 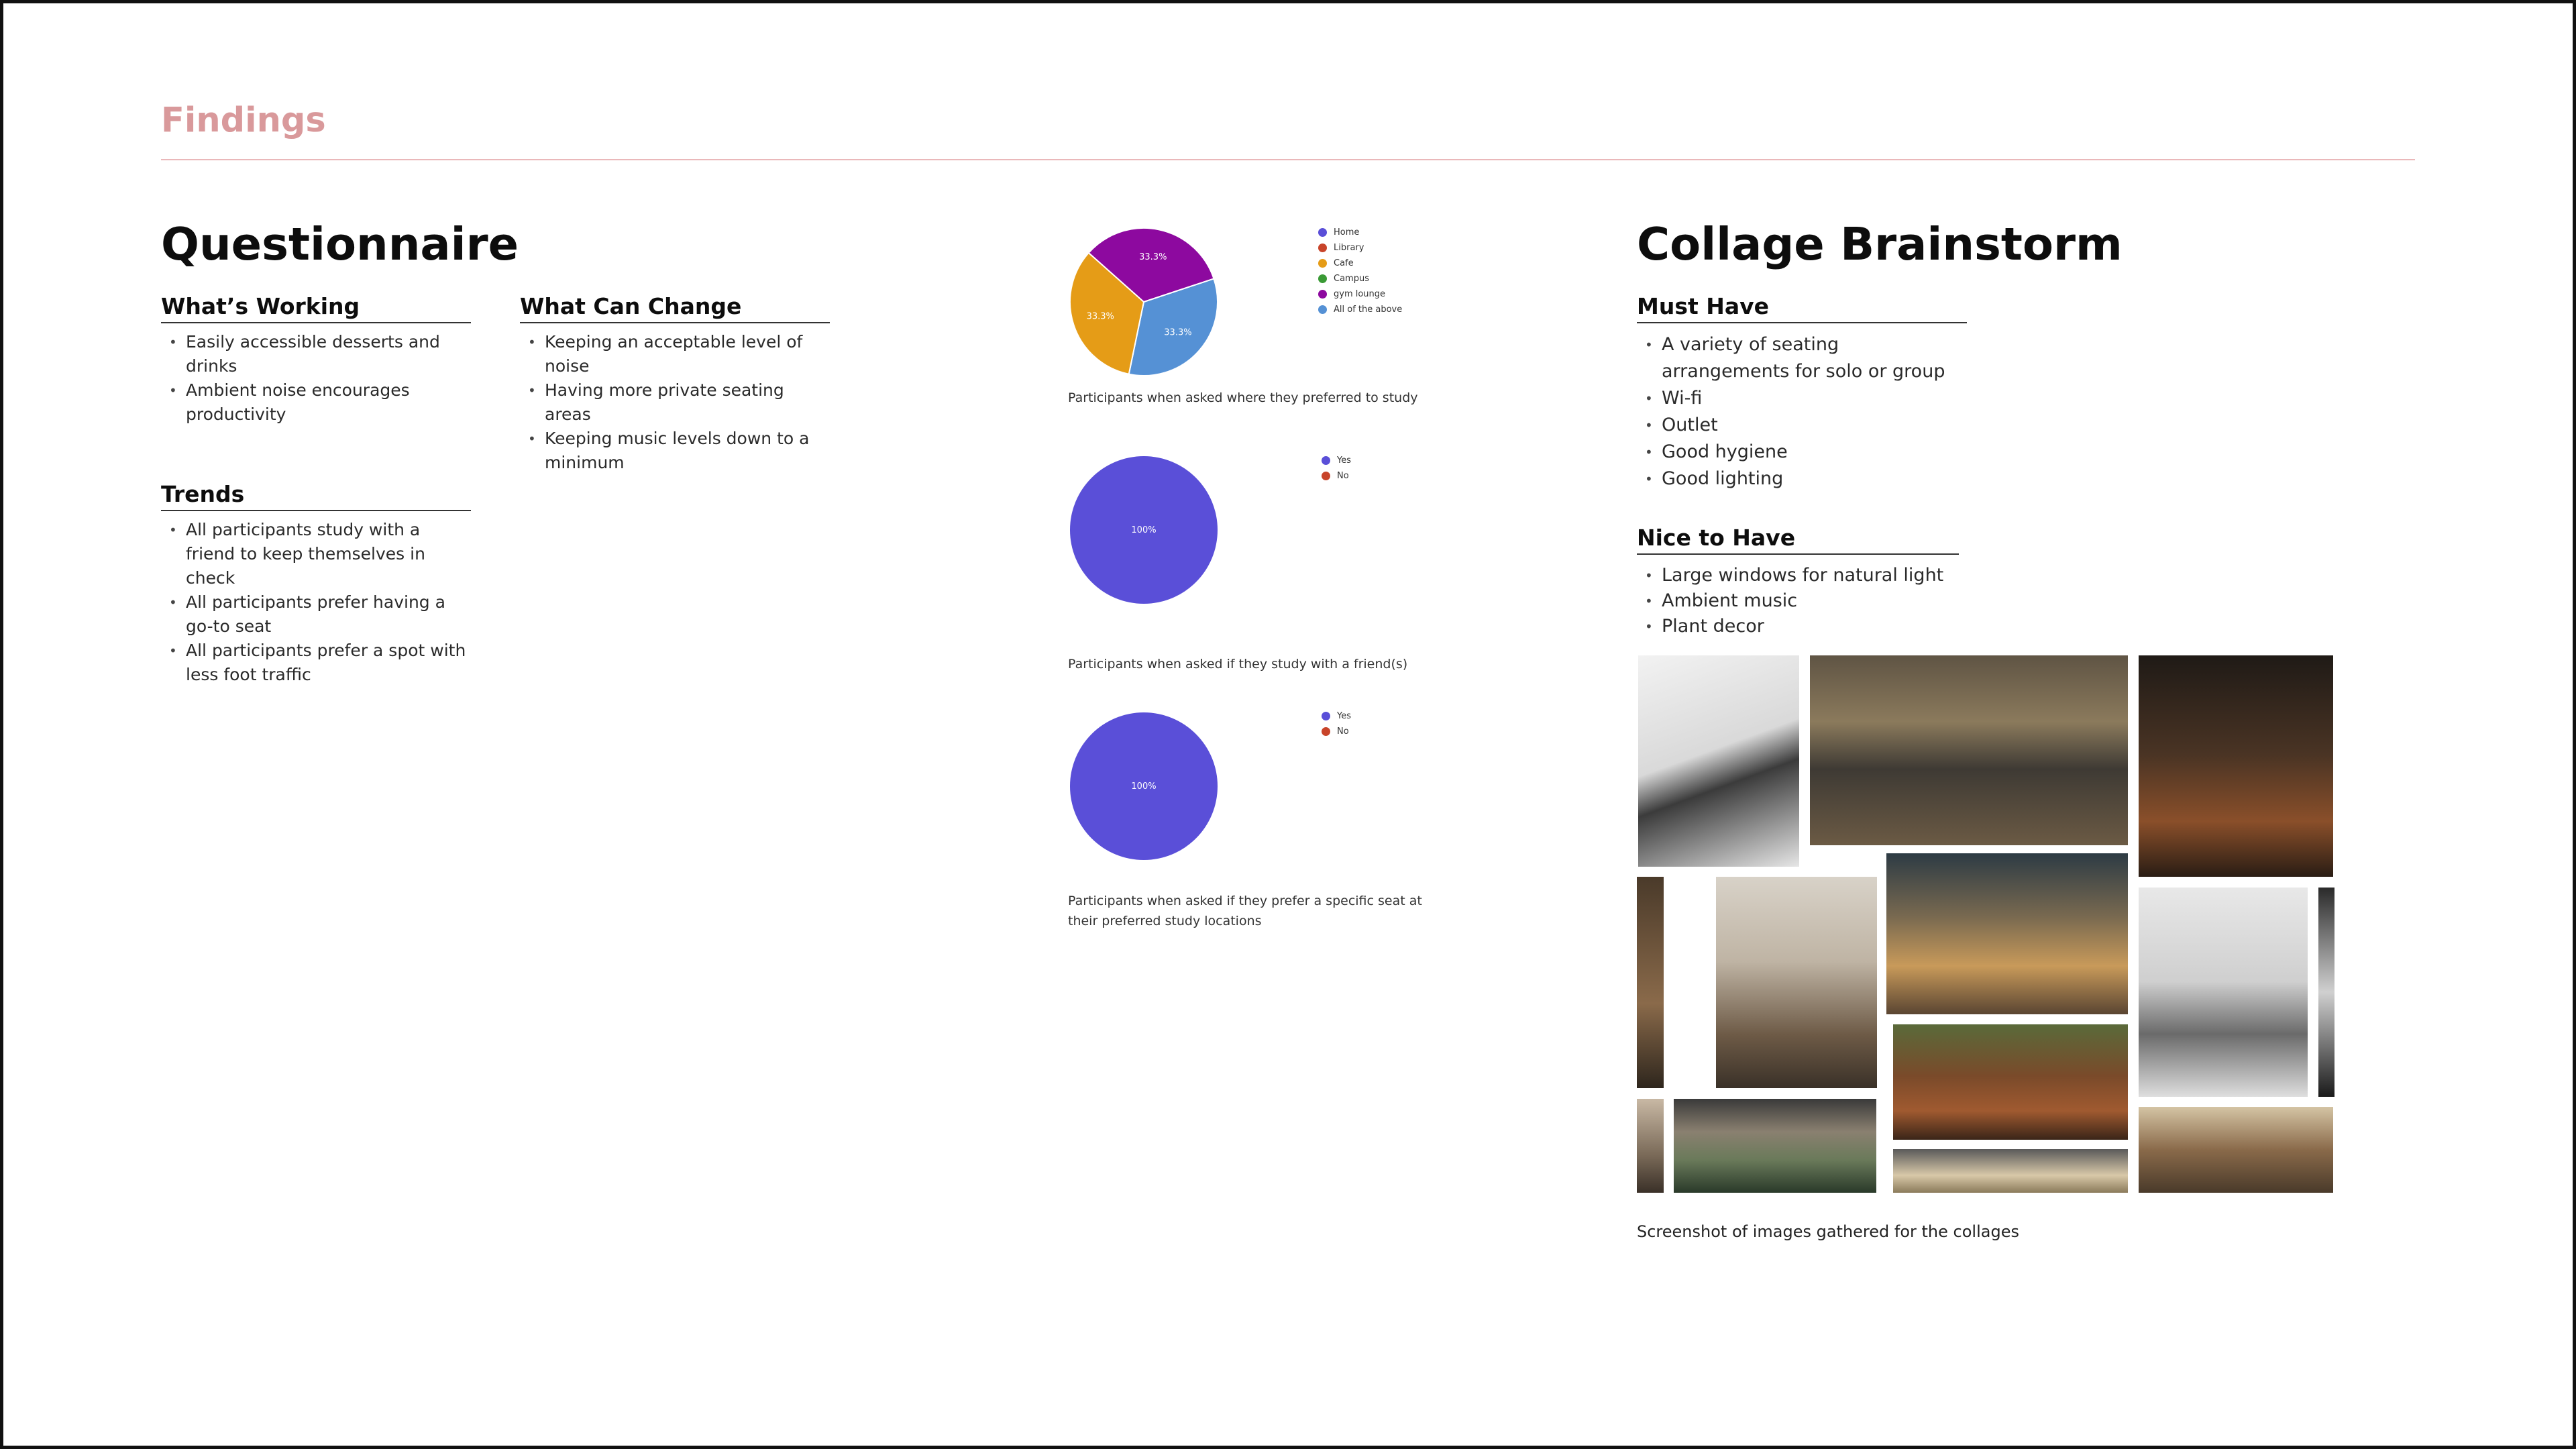 What do you see at coordinates (675, 354) in the screenshot?
I see `list-item: Keeping an acceptable level of noise` at bounding box center [675, 354].